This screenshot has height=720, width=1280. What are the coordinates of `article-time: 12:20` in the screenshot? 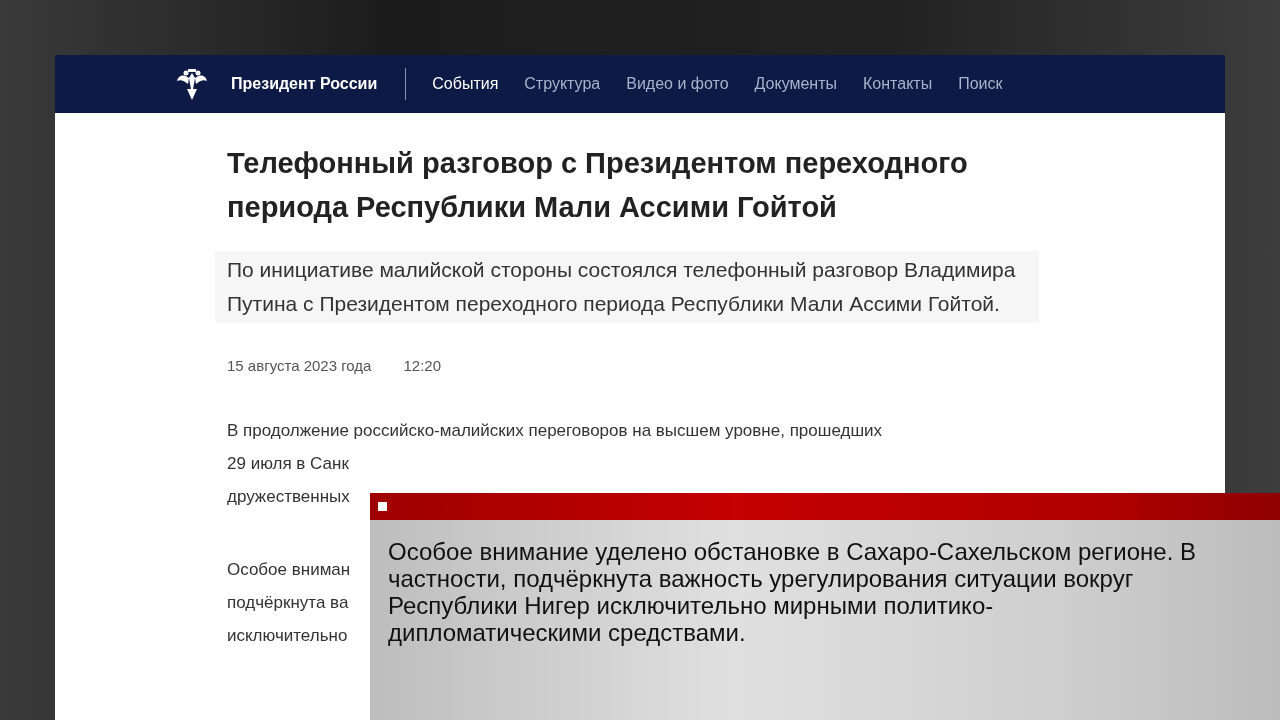 It's located at (422, 365).